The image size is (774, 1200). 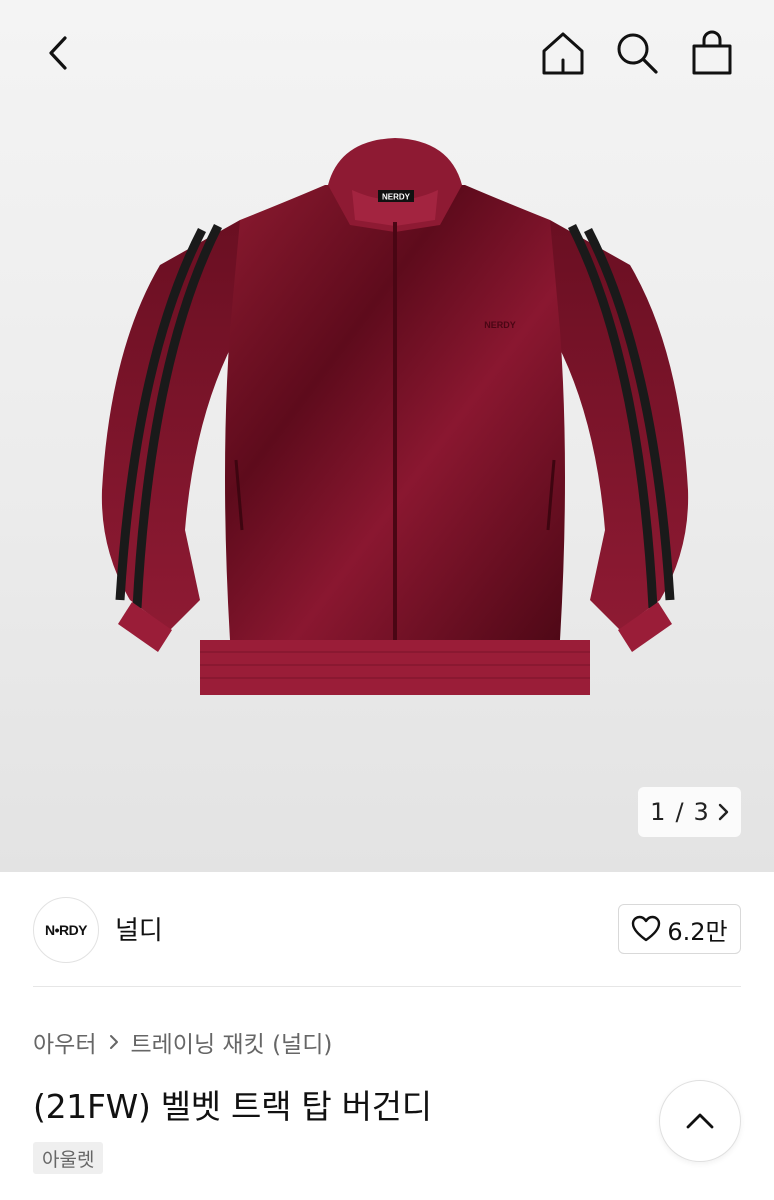 I want to click on outlet-tag-label: 아울렛, so click(x=68, y=1159).